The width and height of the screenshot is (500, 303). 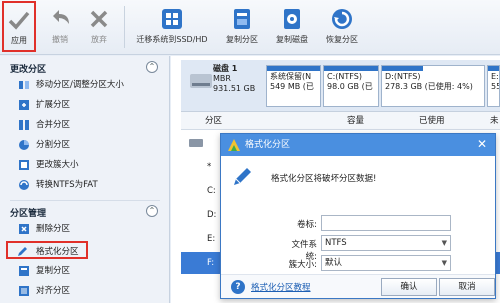 I want to click on sidebar-divider, so click(x=85, y=200).